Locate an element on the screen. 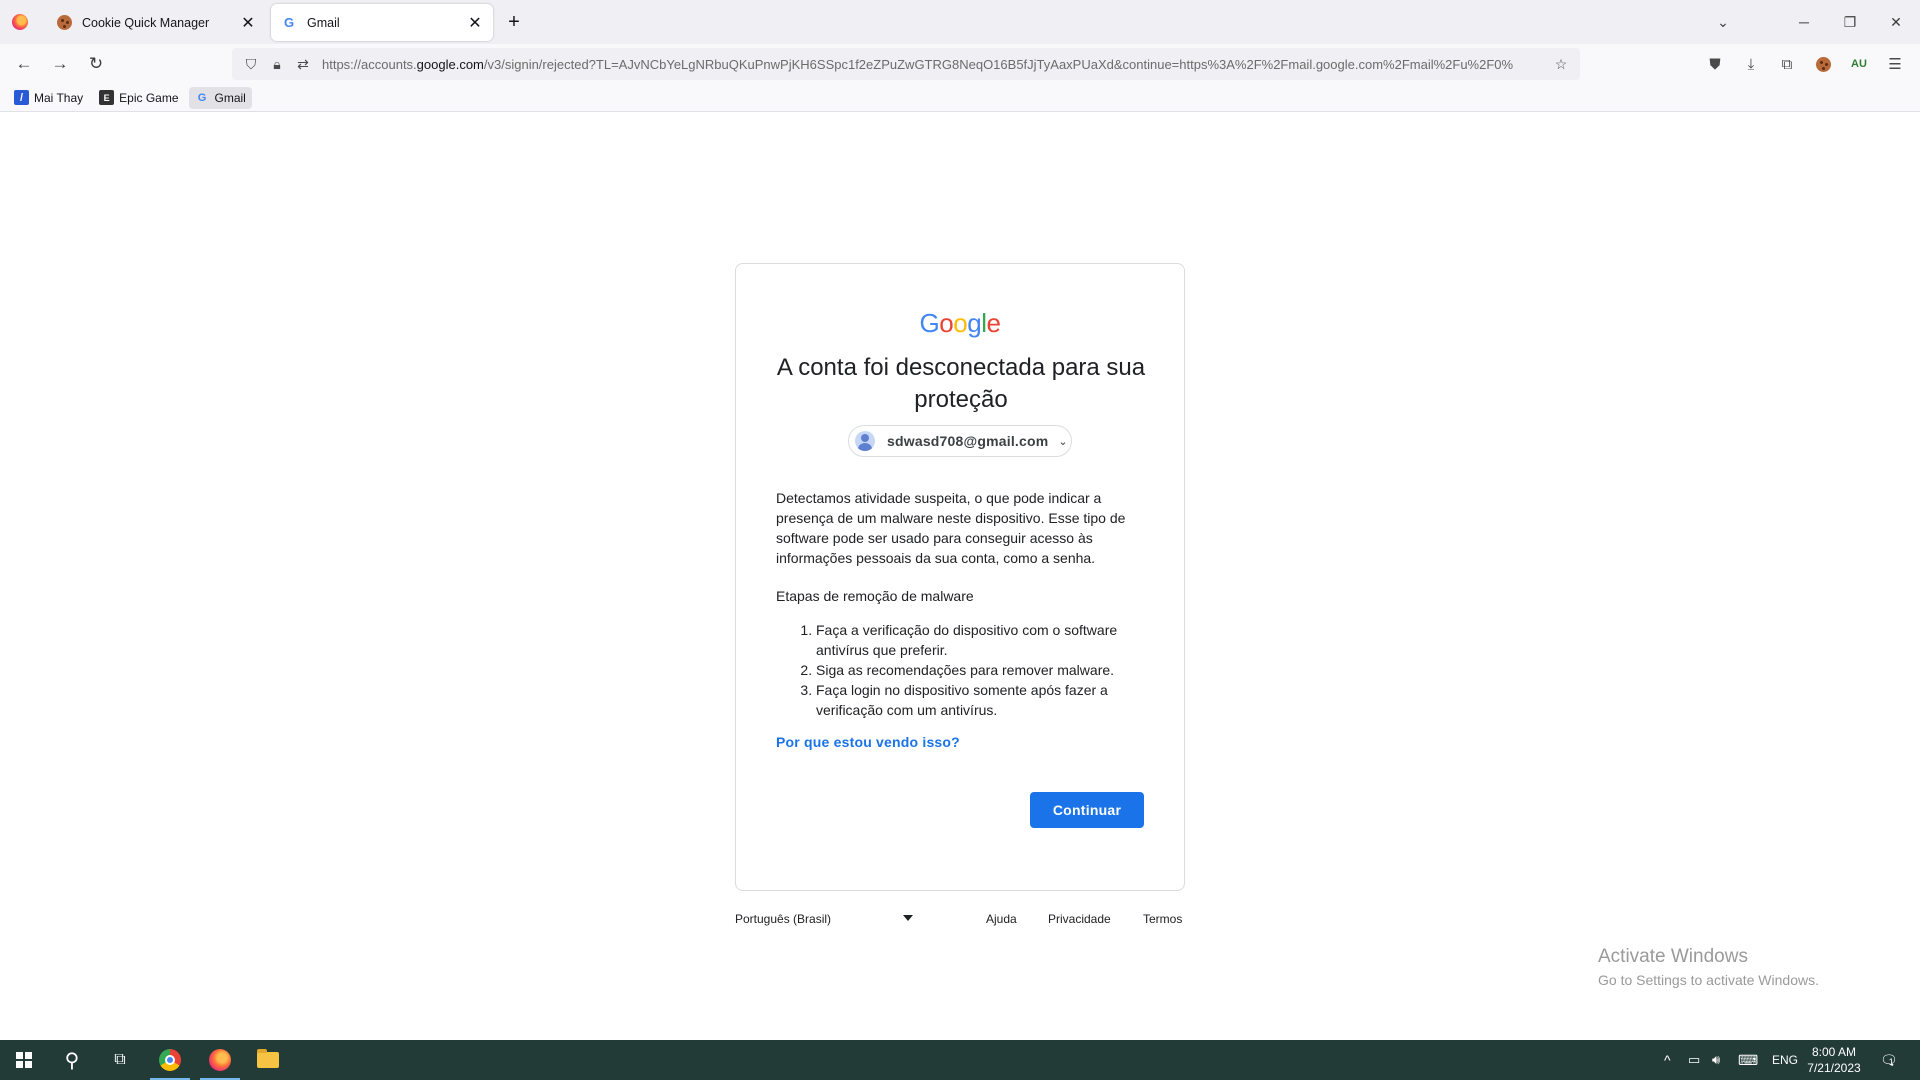 The height and width of the screenshot is (1080, 1920). caret-down-icon is located at coordinates (908, 918).